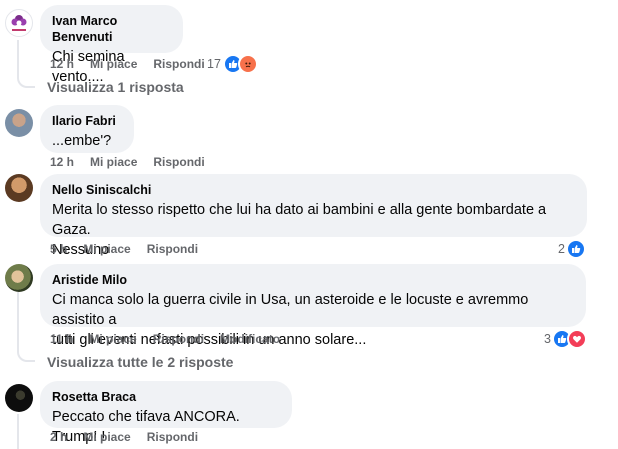  Describe the element at coordinates (140, 362) in the screenshot. I see `view-replies-link: Visualizza tutte le 2 risposte` at that location.